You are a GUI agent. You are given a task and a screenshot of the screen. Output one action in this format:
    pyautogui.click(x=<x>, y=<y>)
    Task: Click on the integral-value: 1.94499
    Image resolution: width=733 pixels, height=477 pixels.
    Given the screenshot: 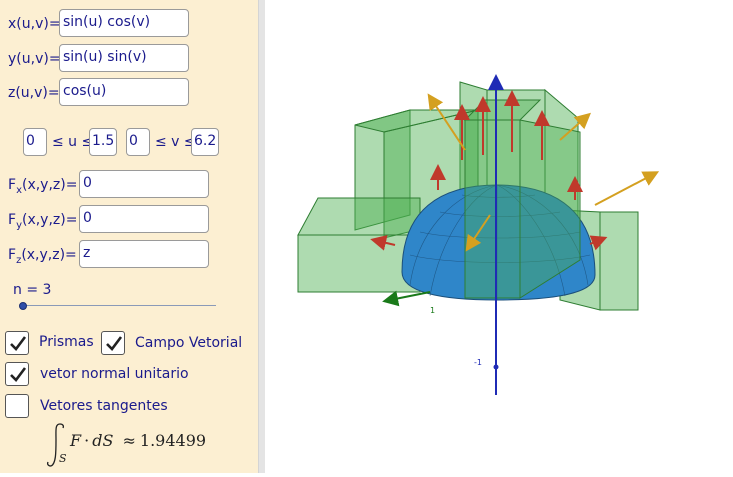 What is the action you would take?
    pyautogui.click(x=173, y=440)
    